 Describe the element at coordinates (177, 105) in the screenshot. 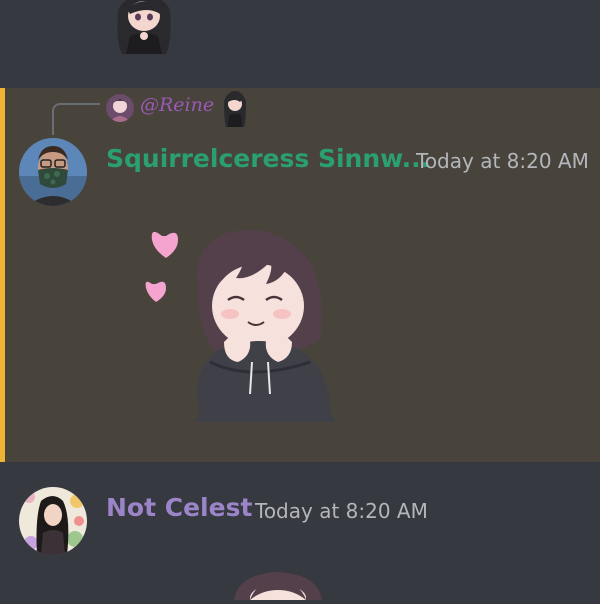

I see `reply-mention: @Reine` at that location.